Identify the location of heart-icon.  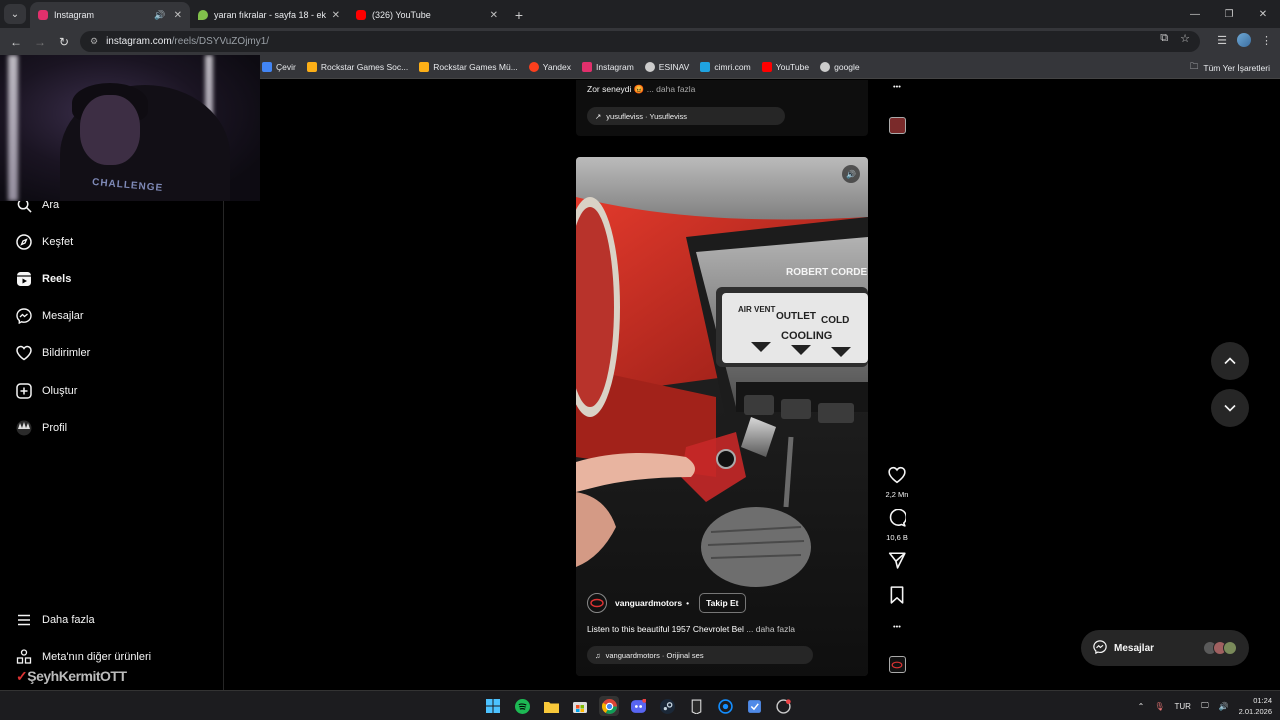
(24, 353).